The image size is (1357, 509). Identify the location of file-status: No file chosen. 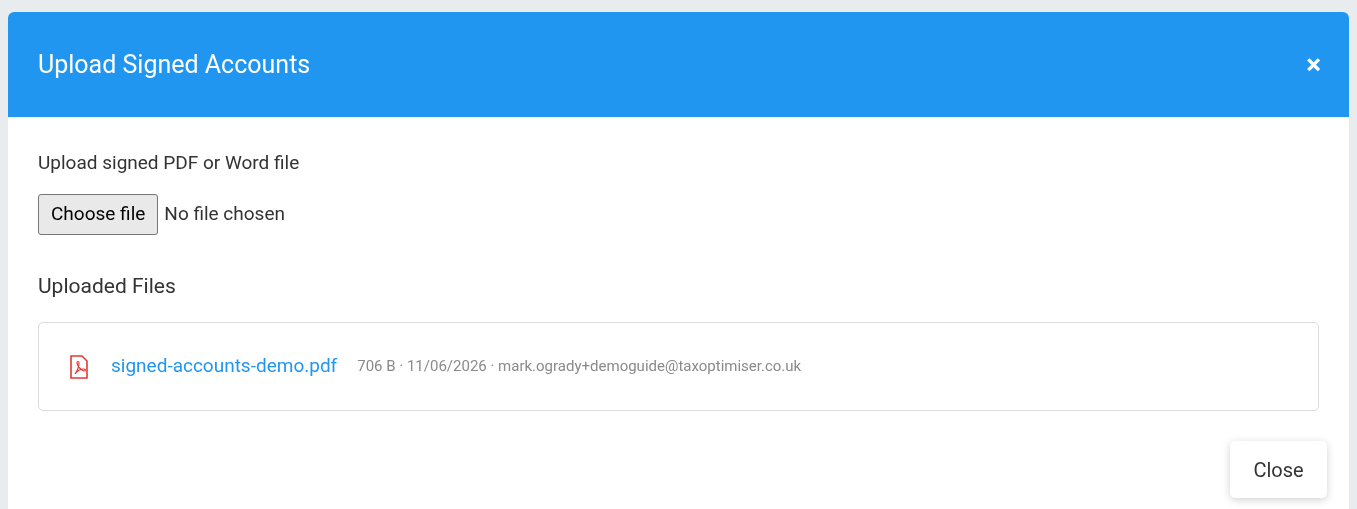
(224, 213).